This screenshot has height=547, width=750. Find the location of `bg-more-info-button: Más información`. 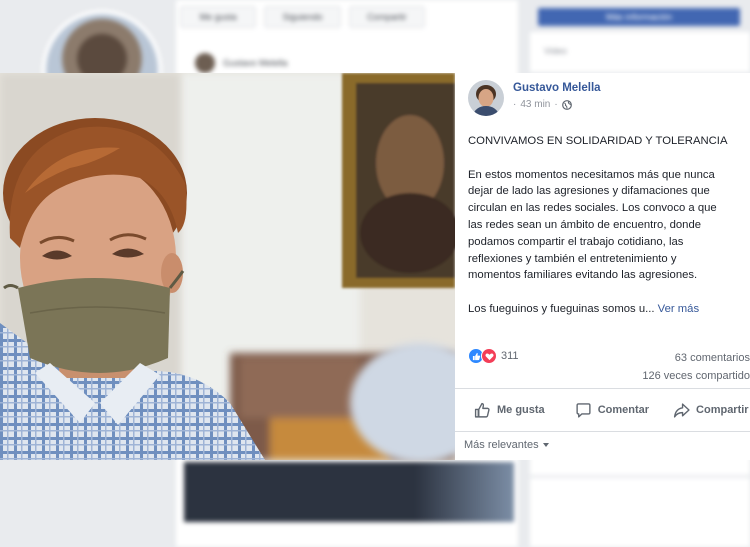

bg-more-info-button: Más información is located at coordinates (639, 17).